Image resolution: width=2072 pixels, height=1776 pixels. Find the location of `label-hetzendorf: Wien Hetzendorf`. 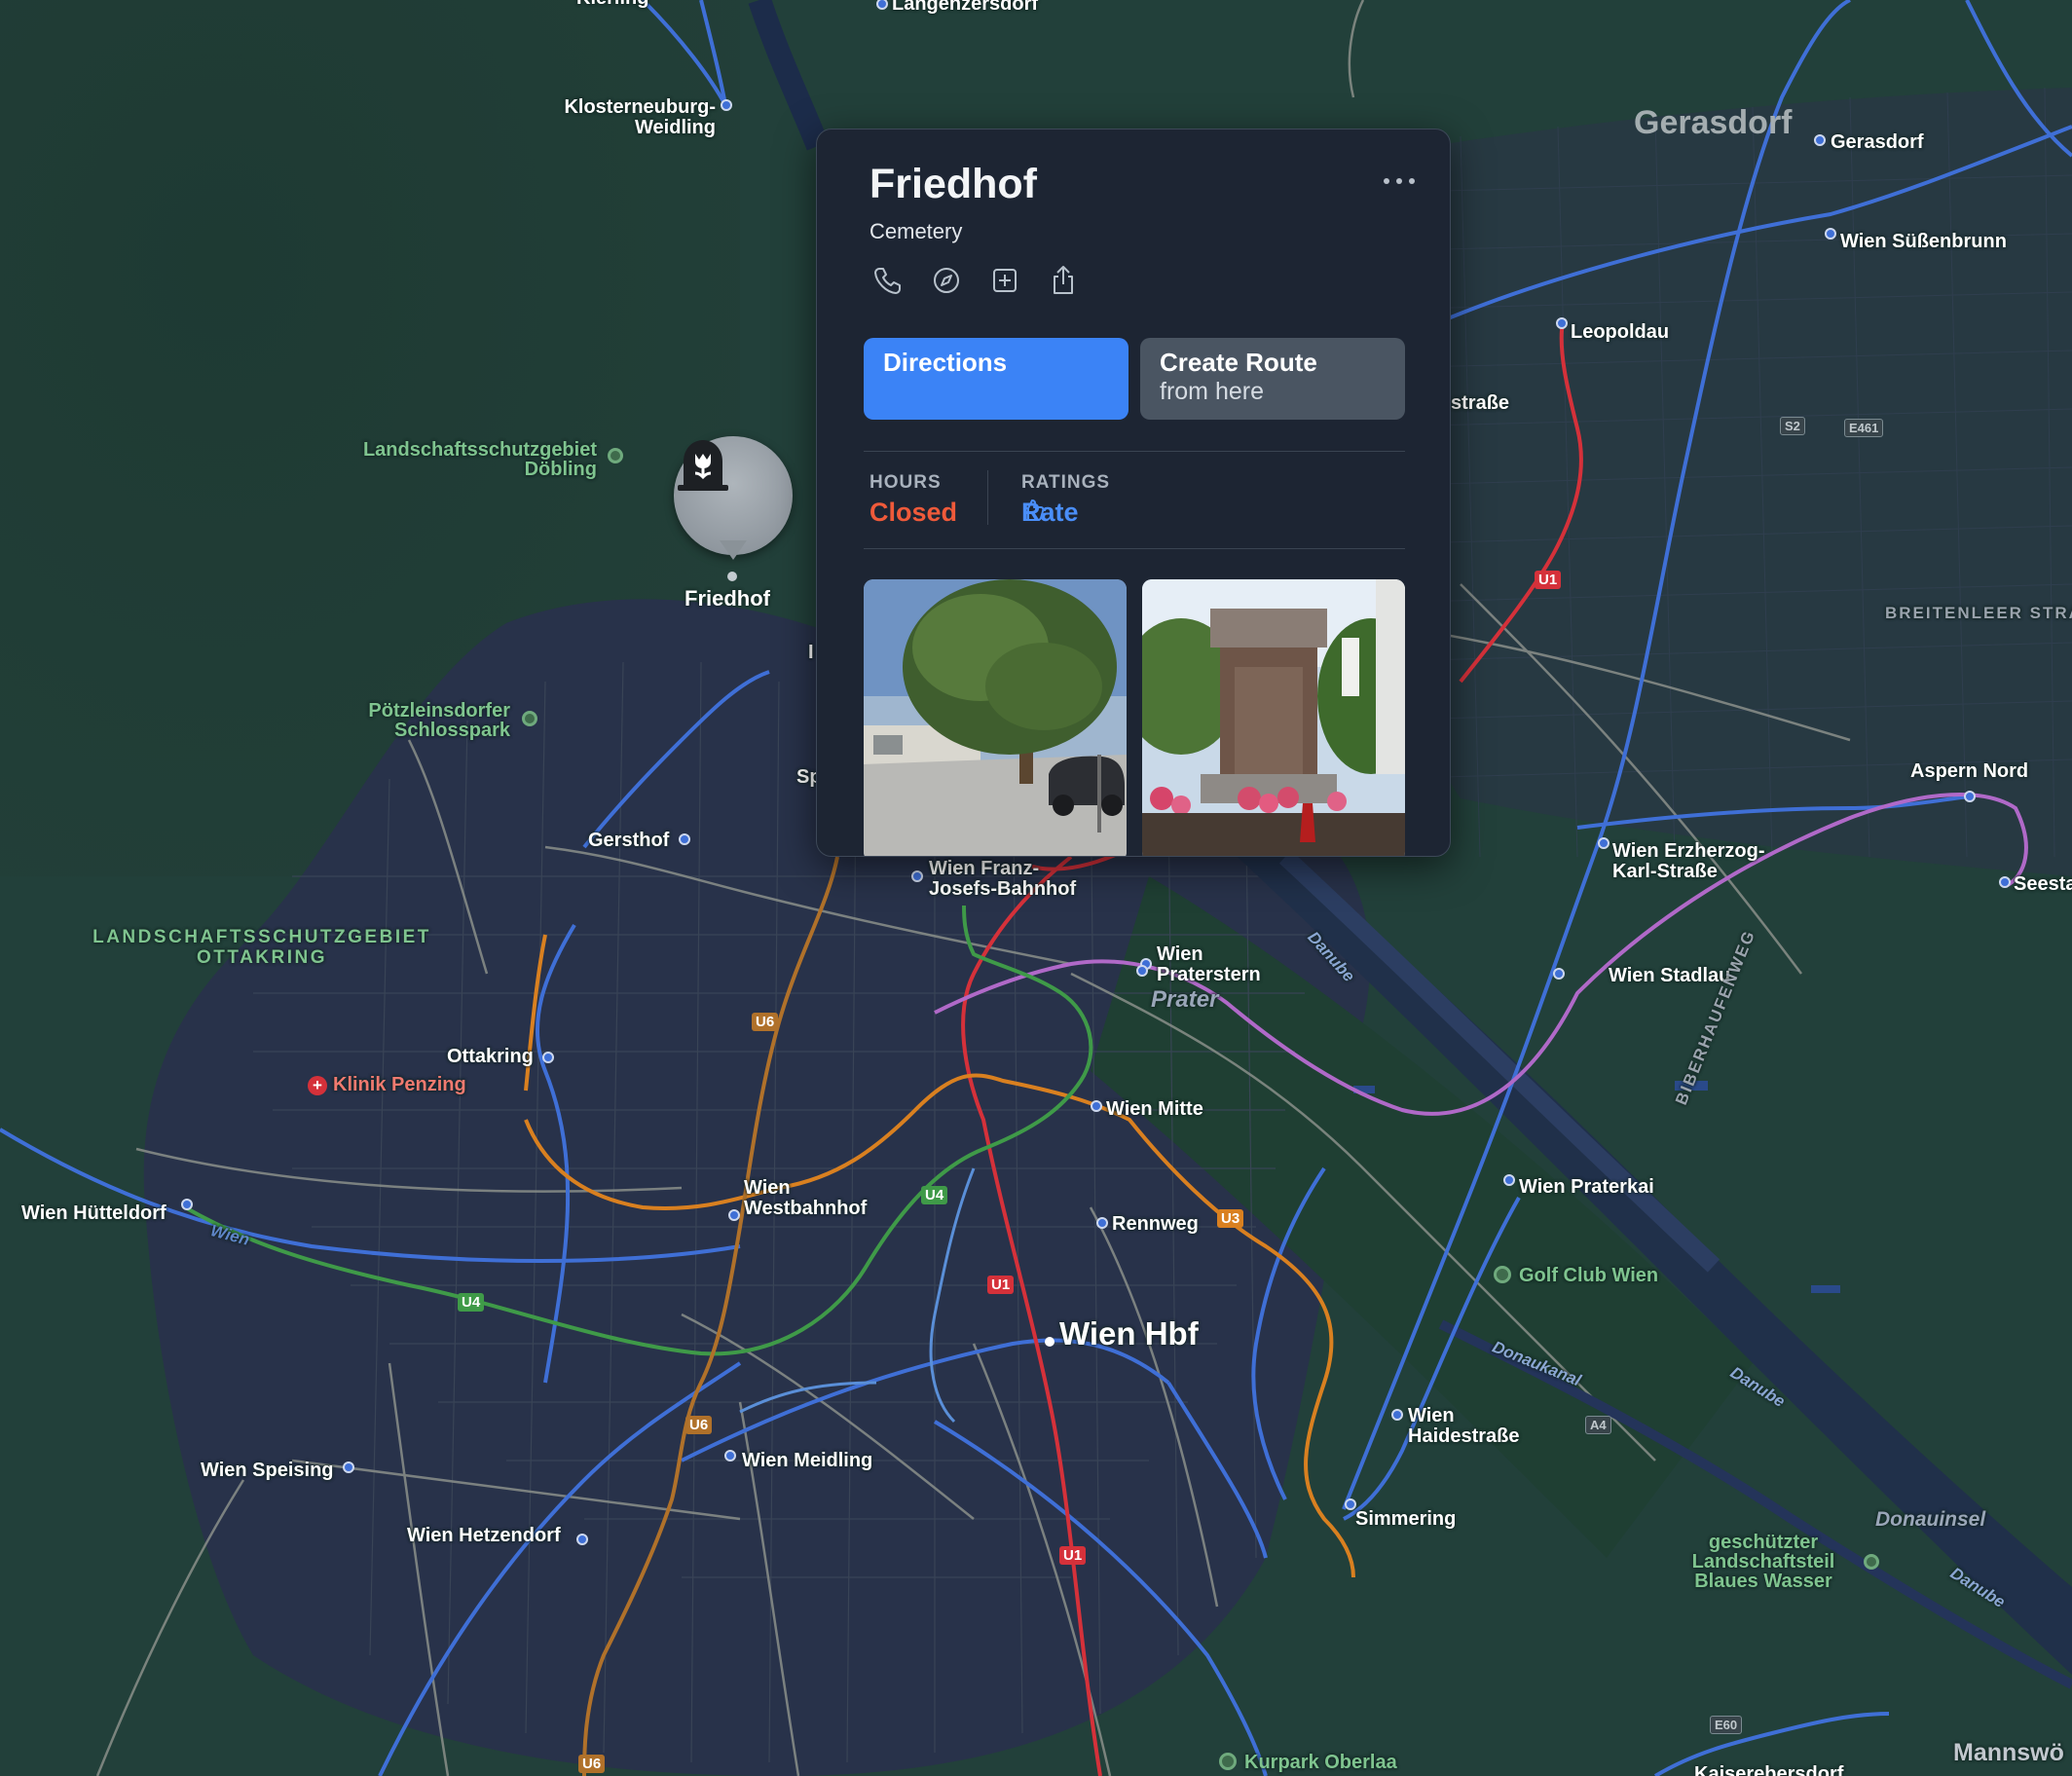

label-hetzendorf: Wien Hetzendorf is located at coordinates (484, 1535).